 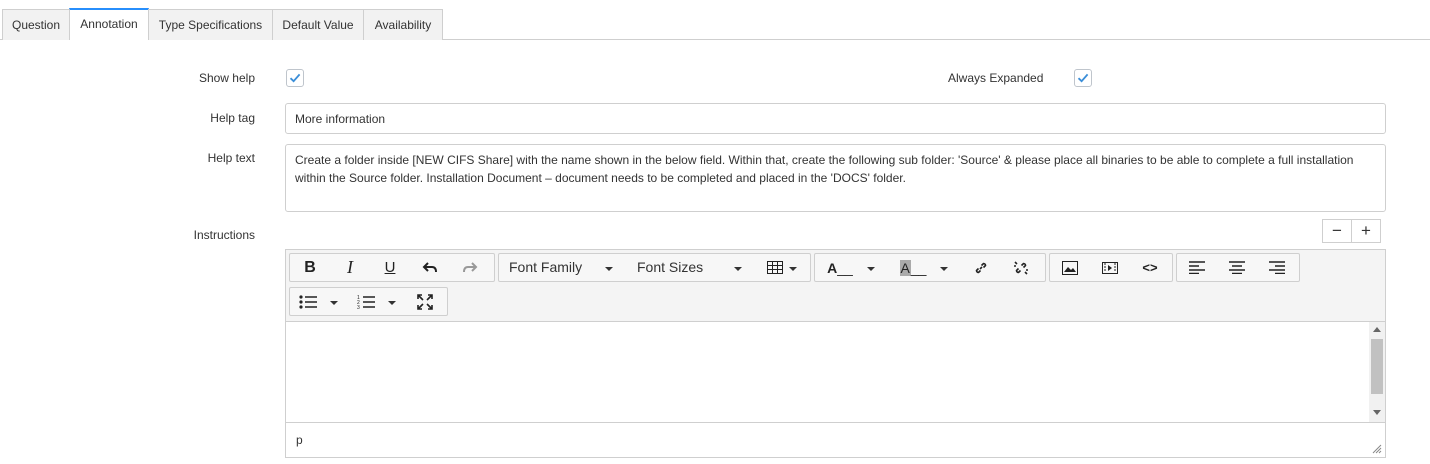 I want to click on image-icon, so click(x=1070, y=267).